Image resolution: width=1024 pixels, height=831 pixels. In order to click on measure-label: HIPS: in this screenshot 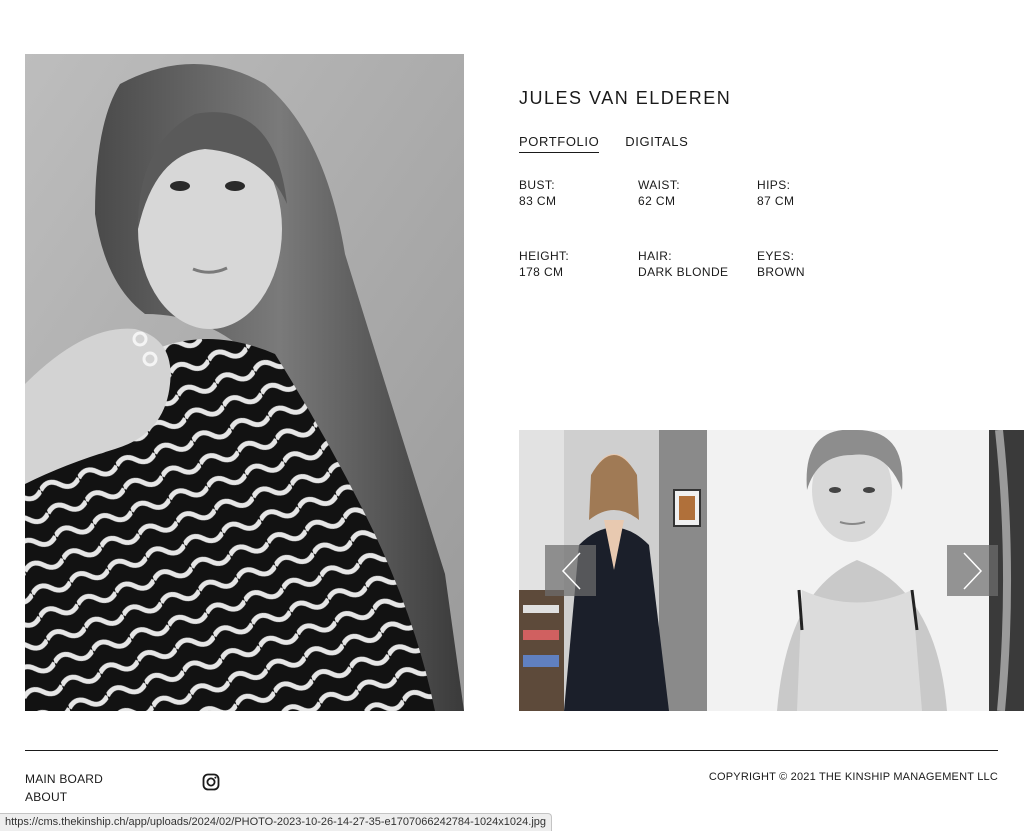, I will do `click(774, 185)`.